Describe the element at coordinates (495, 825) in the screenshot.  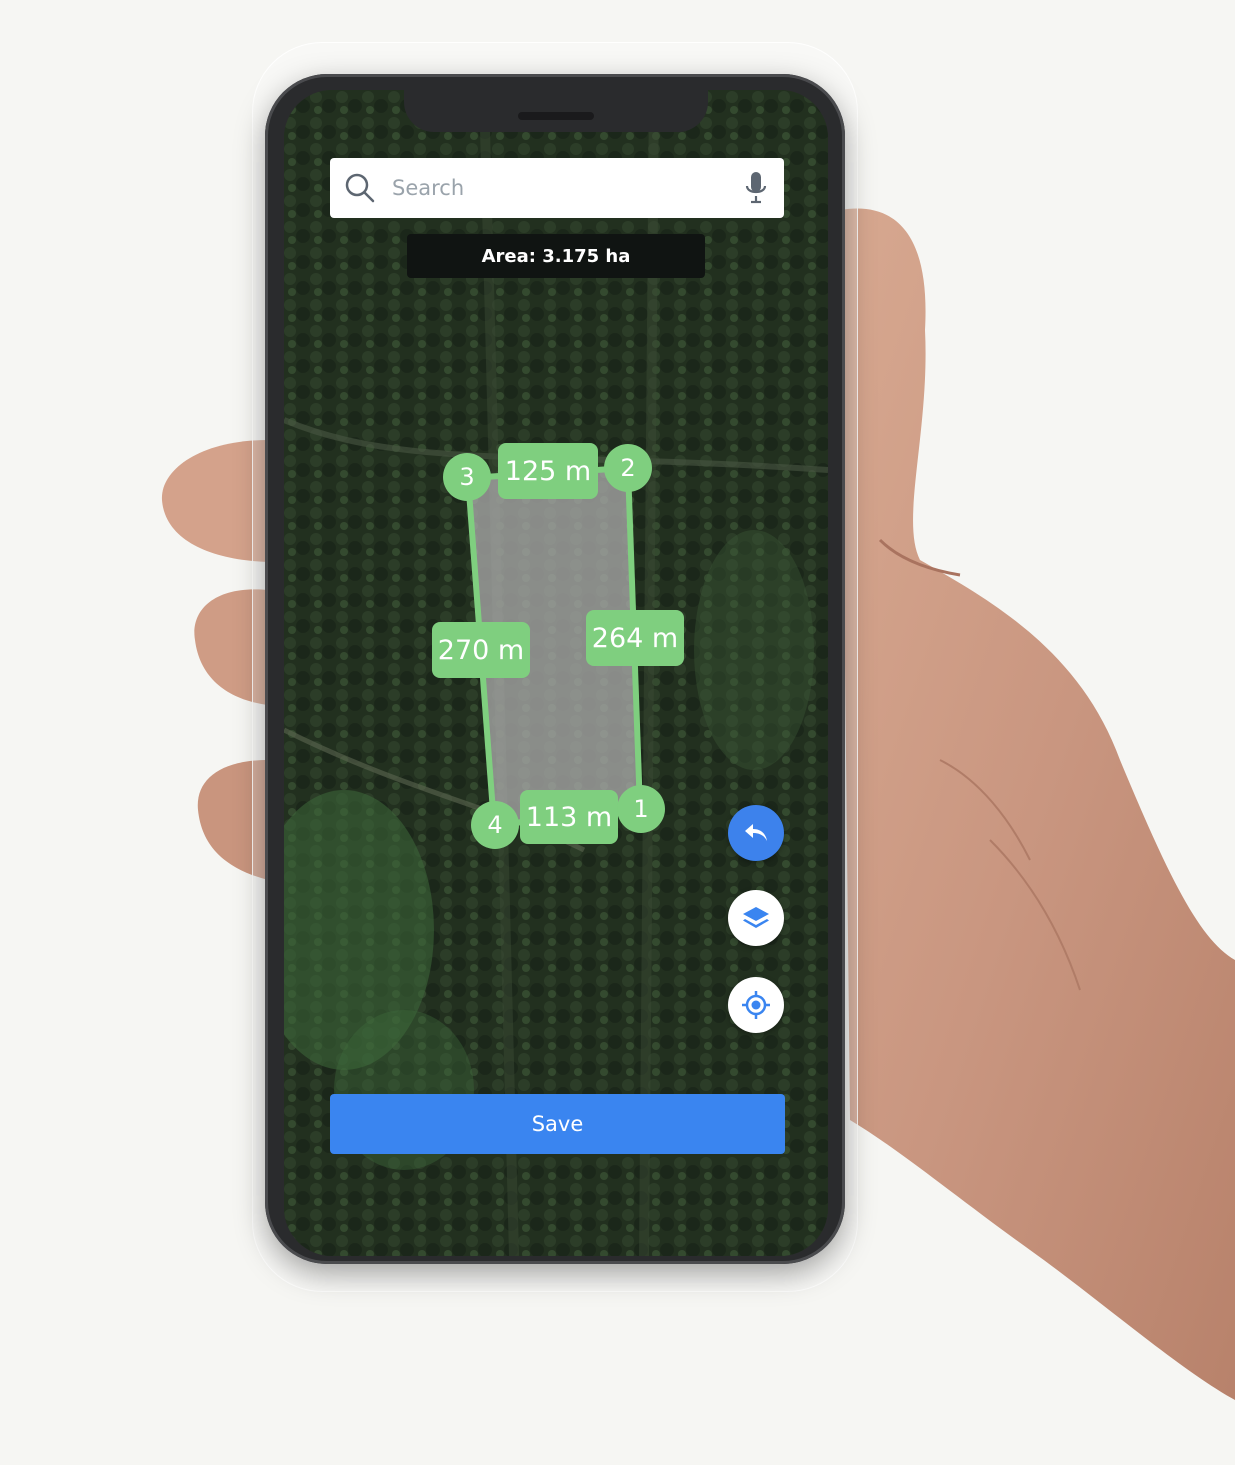
I see `vertex-4: 4` at that location.